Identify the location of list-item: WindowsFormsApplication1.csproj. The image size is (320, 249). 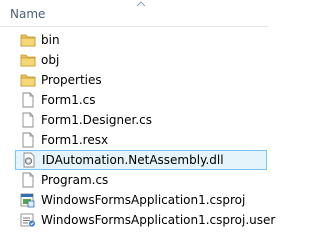
(140, 200).